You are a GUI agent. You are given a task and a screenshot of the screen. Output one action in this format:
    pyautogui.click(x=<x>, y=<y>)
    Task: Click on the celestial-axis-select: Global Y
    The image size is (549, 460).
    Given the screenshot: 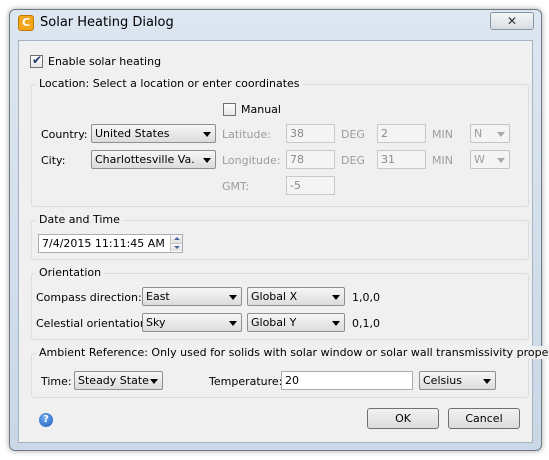 What is the action you would take?
    pyautogui.click(x=296, y=322)
    